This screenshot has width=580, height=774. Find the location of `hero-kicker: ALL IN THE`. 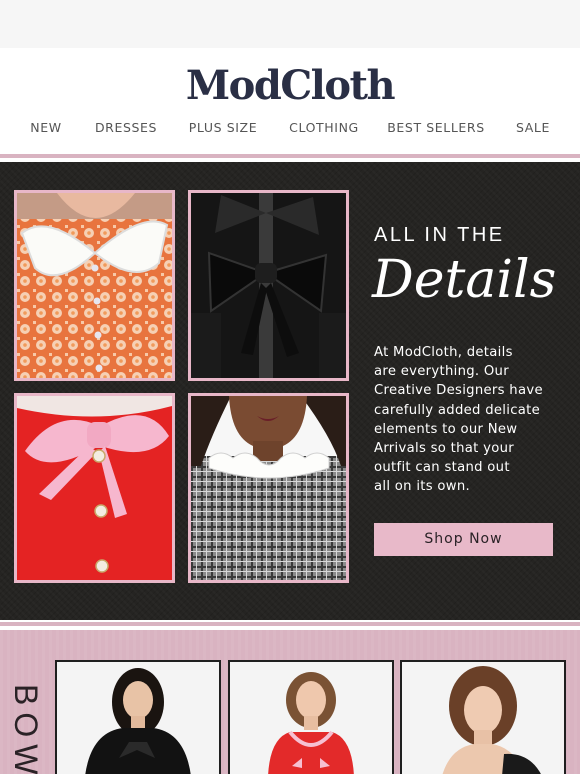

hero-kicker: ALL IN THE is located at coordinates (439, 235).